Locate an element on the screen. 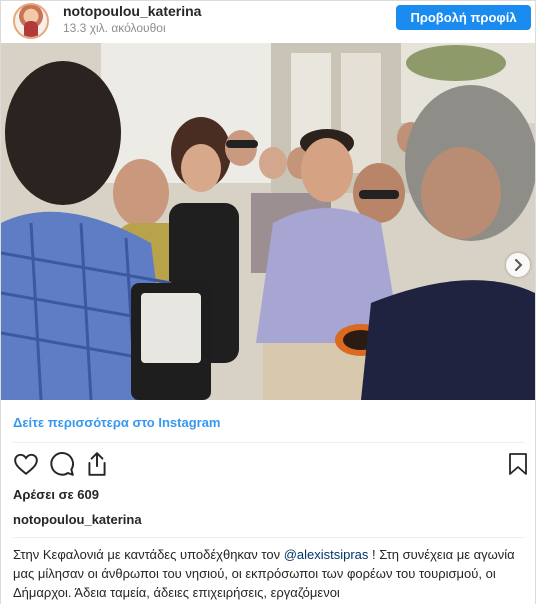  share-button is located at coordinates (98, 465).